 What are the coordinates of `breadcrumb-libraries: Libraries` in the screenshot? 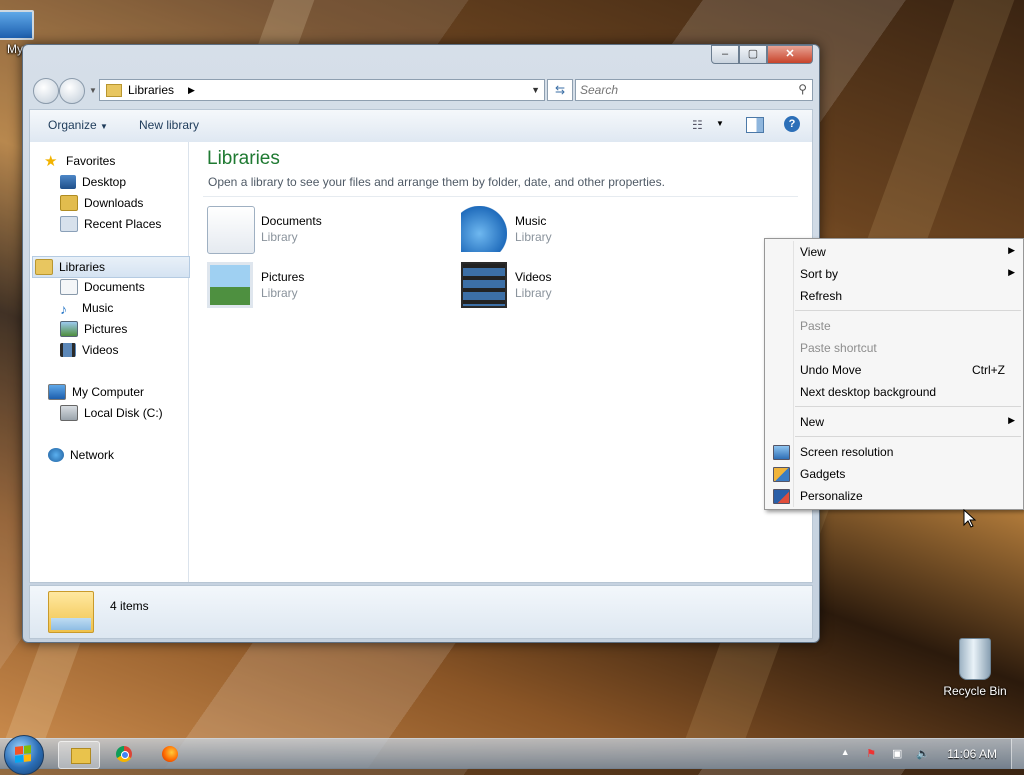 It's located at (151, 90).